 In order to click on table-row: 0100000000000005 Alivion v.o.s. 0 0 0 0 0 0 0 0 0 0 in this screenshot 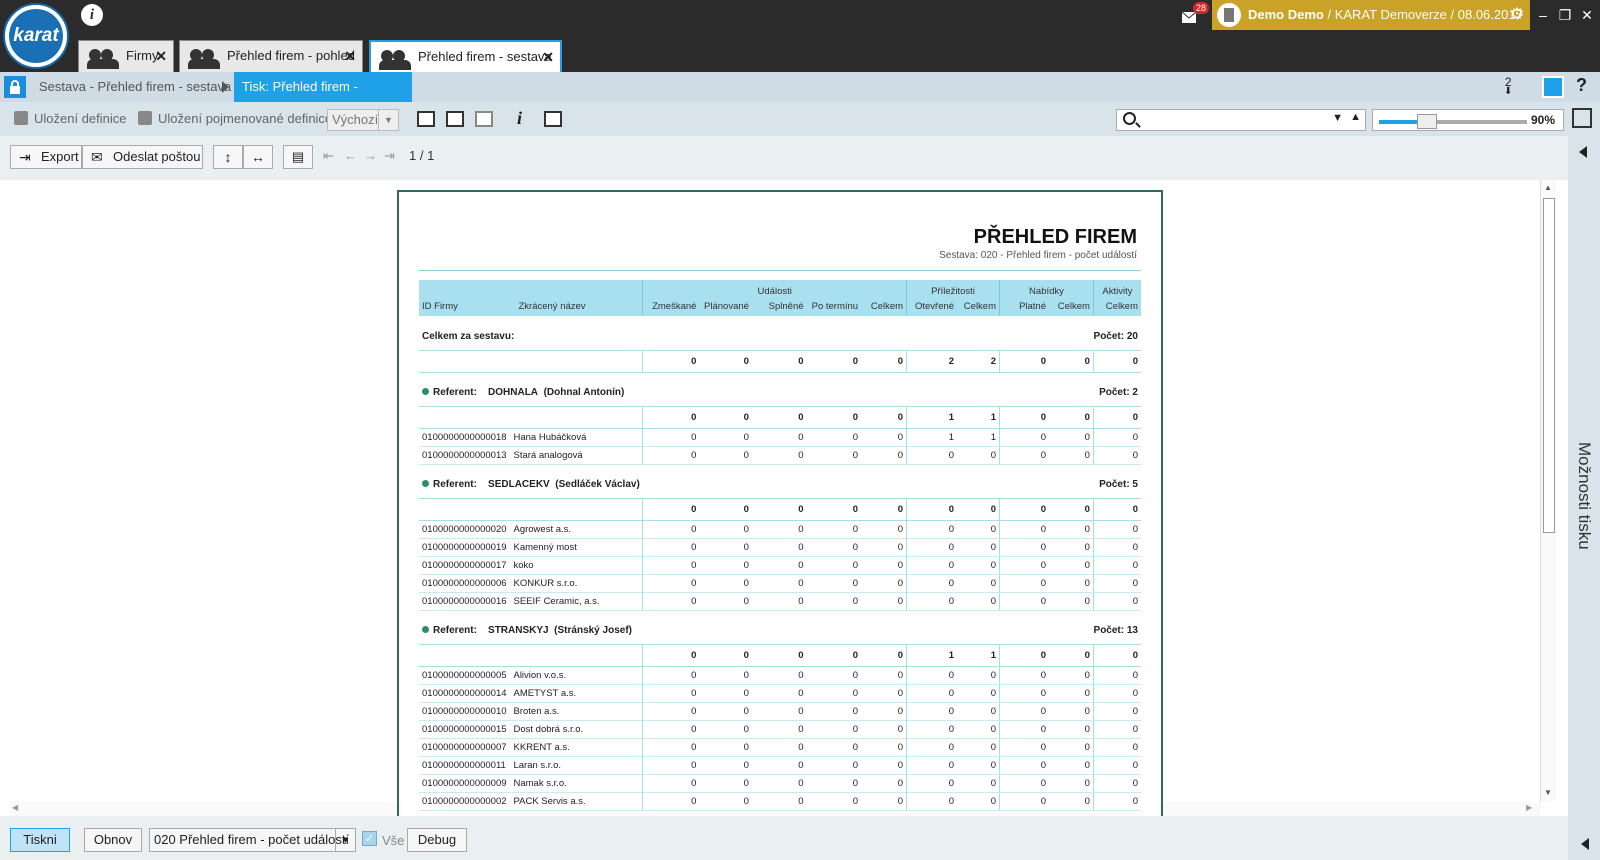, I will do `click(780, 675)`.